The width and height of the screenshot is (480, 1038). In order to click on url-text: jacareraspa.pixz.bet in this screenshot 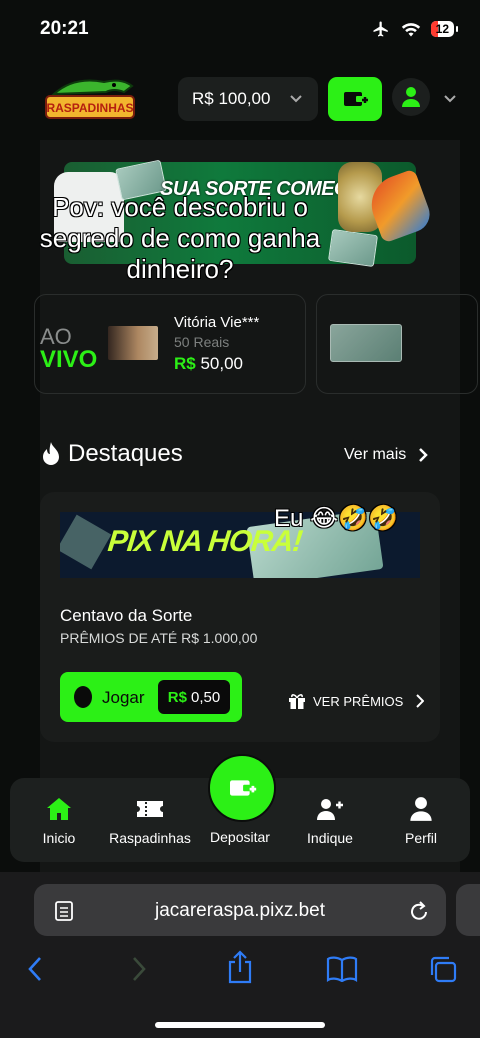, I will do `click(240, 911)`.